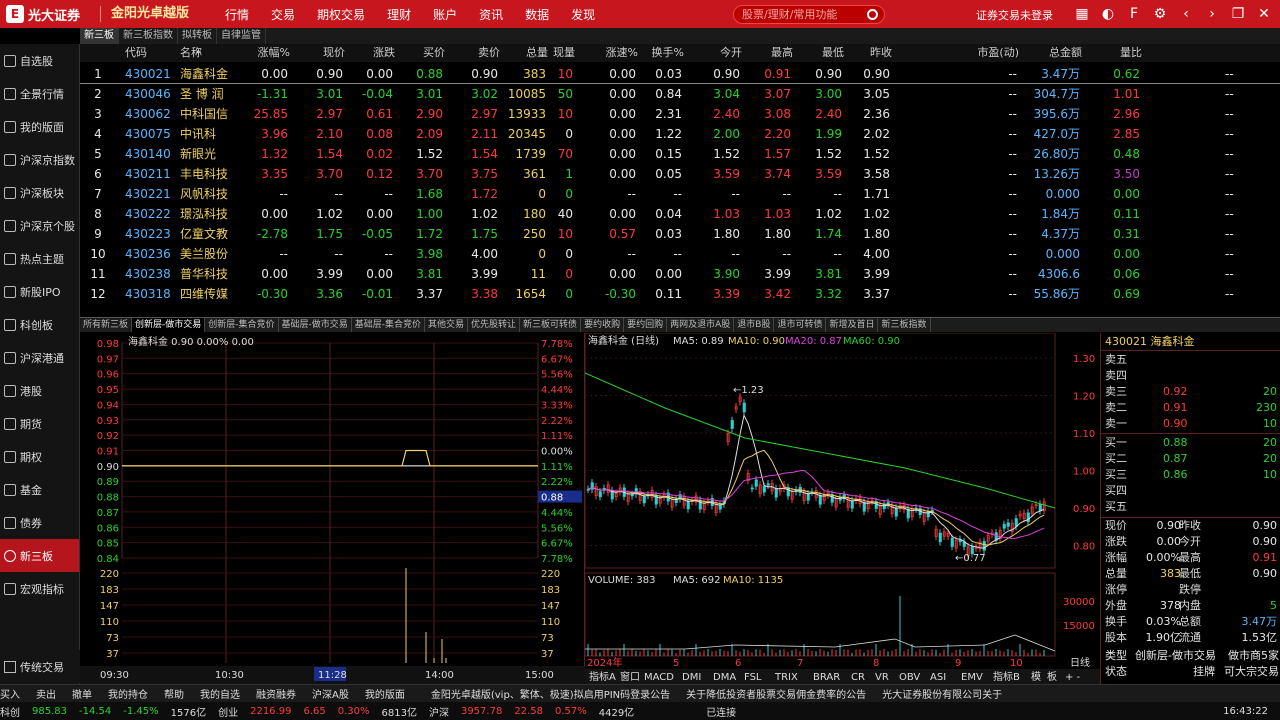  Describe the element at coordinates (237, 15) in the screenshot. I see `menu-item: 行情` at that location.